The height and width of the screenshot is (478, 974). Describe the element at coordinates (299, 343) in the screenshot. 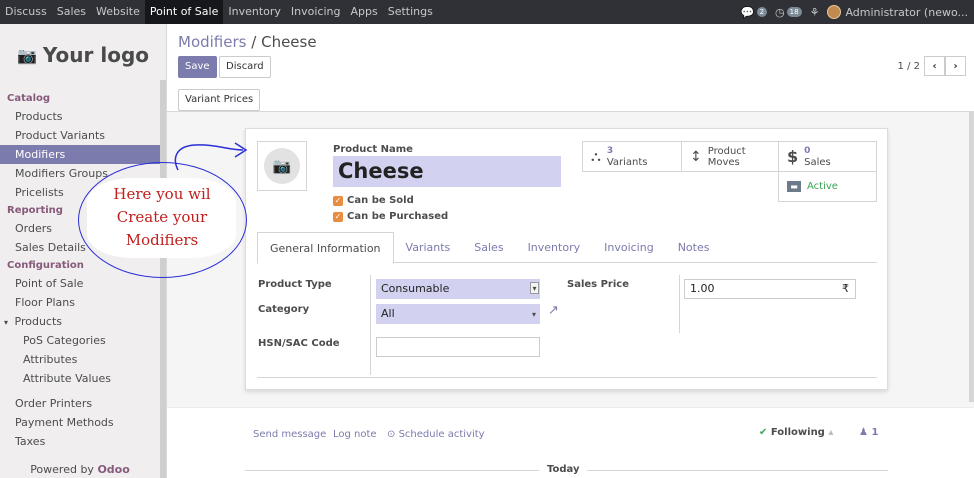

I see `hsn-code-label: HSN/SAC Code` at that location.